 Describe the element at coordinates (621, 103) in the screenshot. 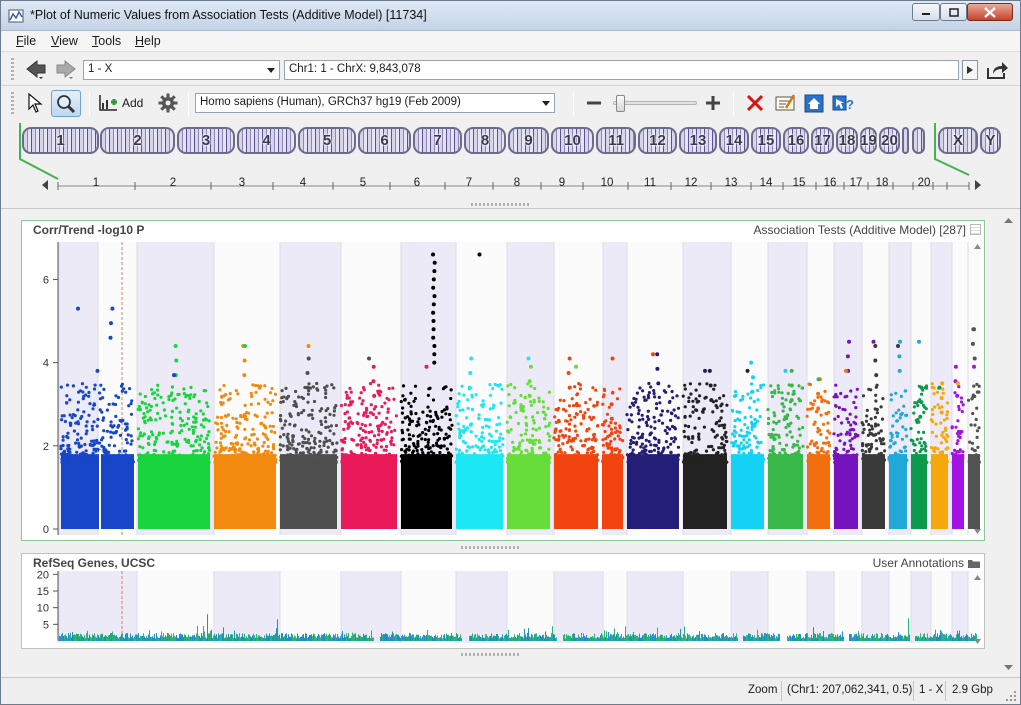

I see `zoom-slider-thumb` at that location.